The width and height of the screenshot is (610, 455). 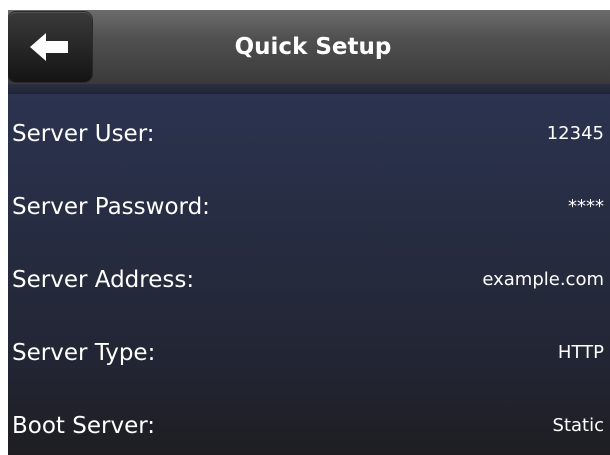 What do you see at coordinates (83, 134) in the screenshot?
I see `row-label: Server User:` at bounding box center [83, 134].